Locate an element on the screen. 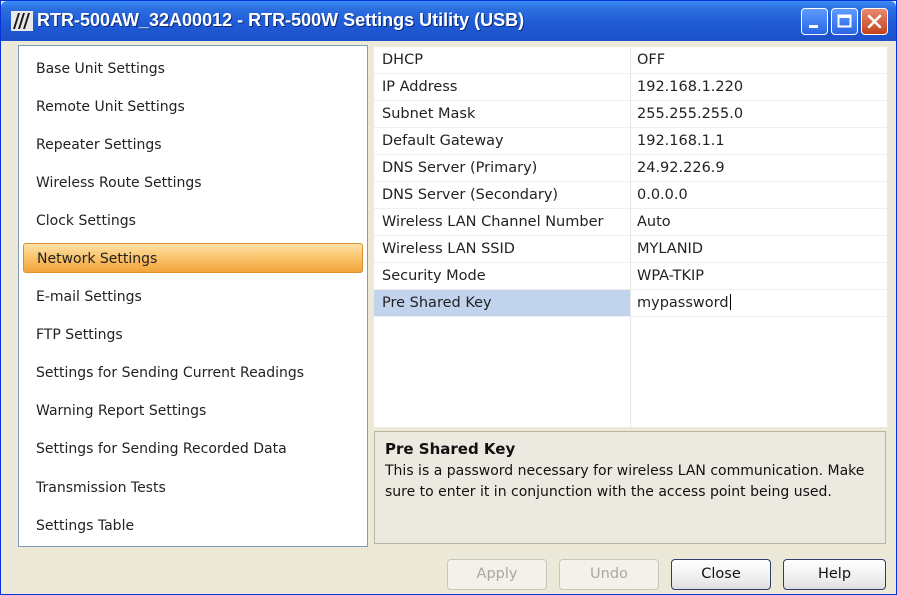  sidebar-item-recorded-data-settings: Settings for Sending Recorded Data is located at coordinates (193, 449).